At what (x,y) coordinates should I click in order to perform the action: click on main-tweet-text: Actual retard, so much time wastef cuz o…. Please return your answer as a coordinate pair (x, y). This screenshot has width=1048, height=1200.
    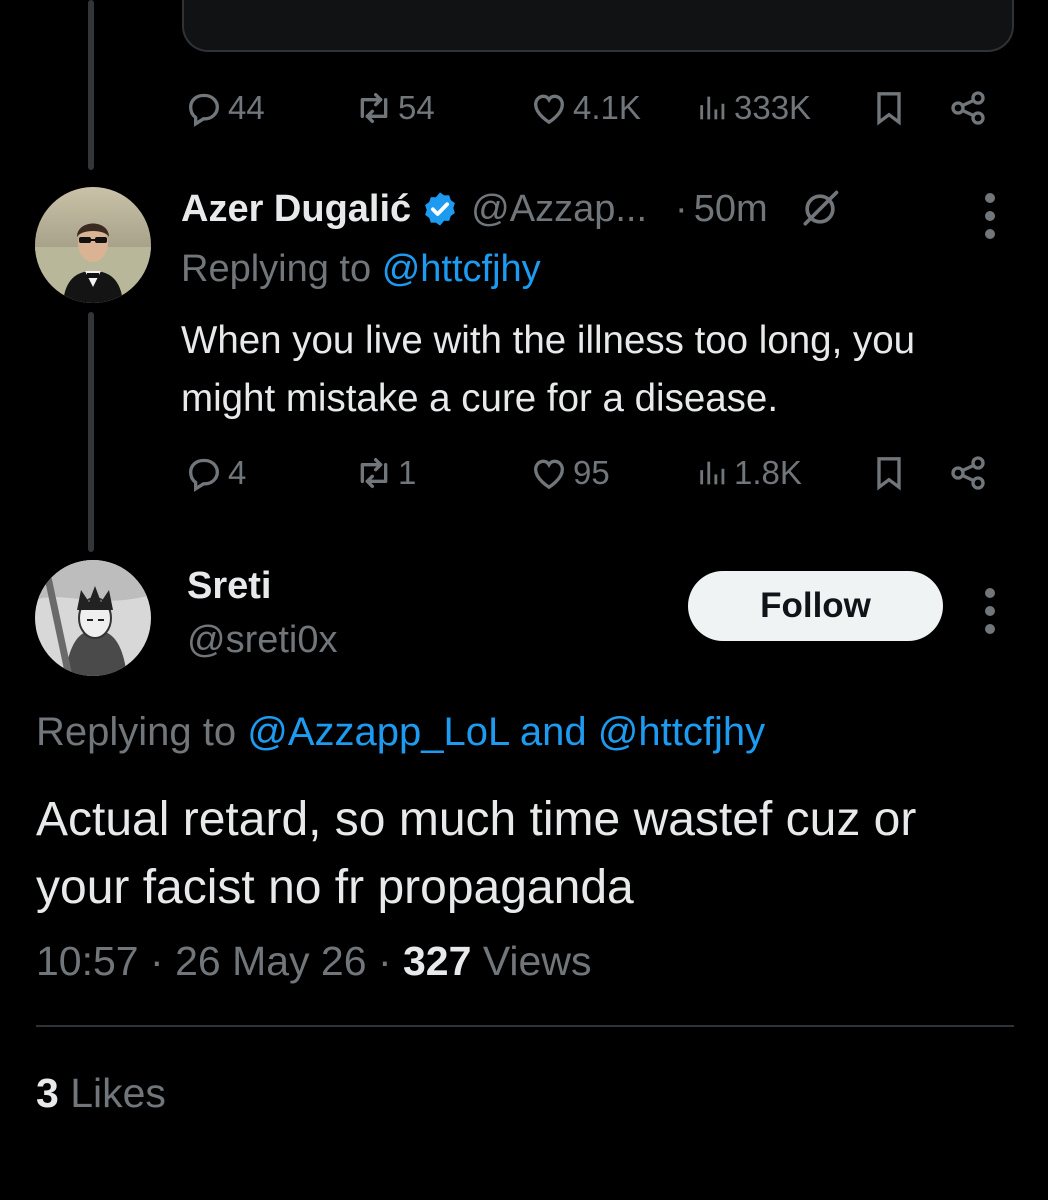
    Looking at the image, I should click on (476, 853).